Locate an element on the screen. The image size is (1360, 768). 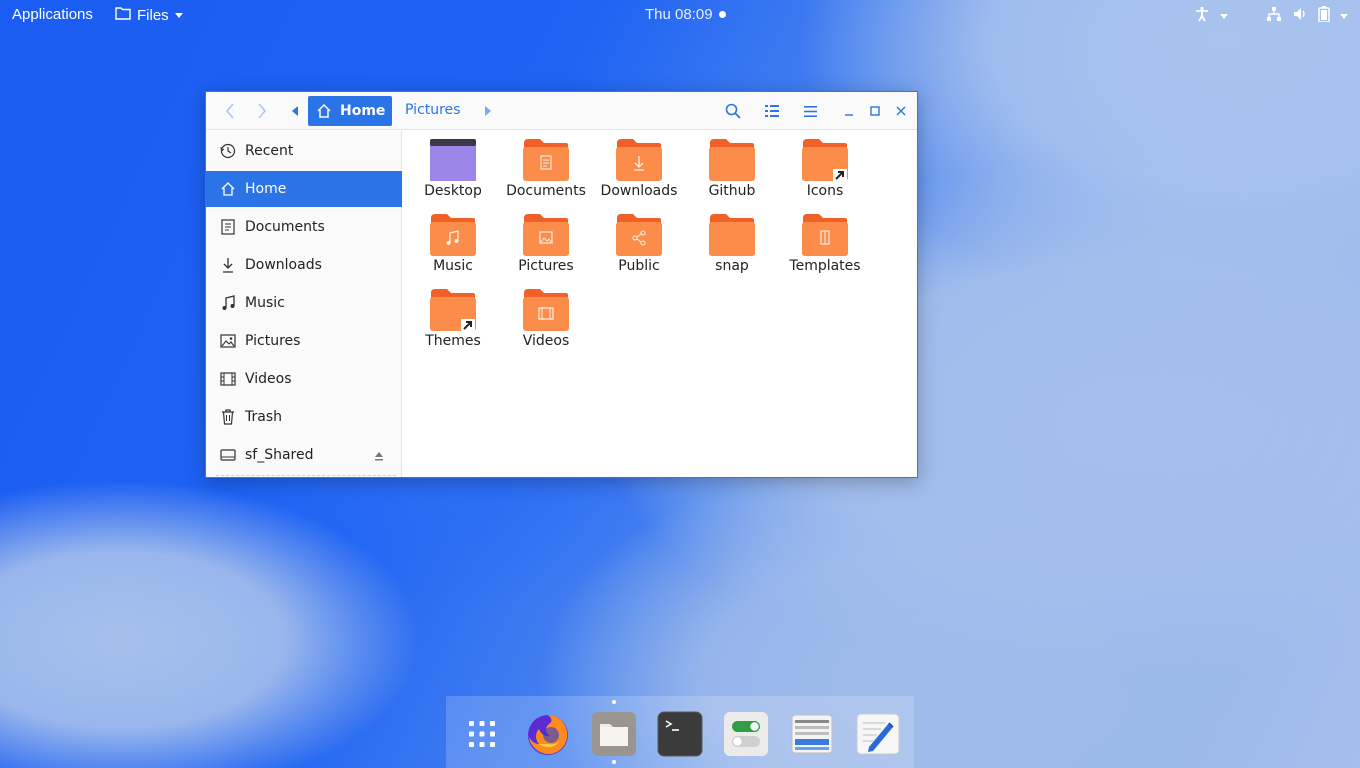
sidebar-item-label: Trash is located at coordinates (263, 417).